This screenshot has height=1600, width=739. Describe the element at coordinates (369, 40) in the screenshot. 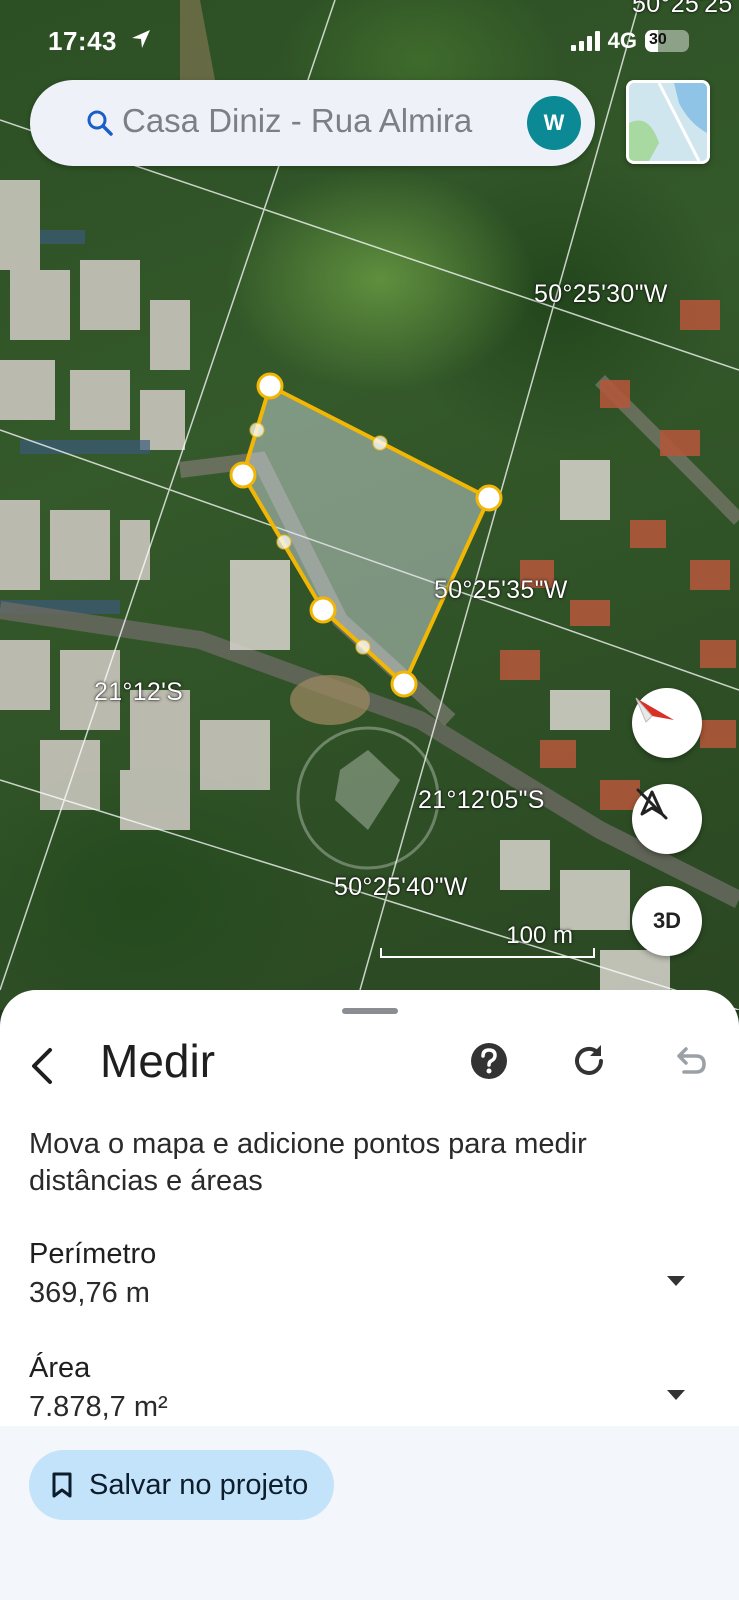

I see `status-bar: 17:43 4G 30` at that location.